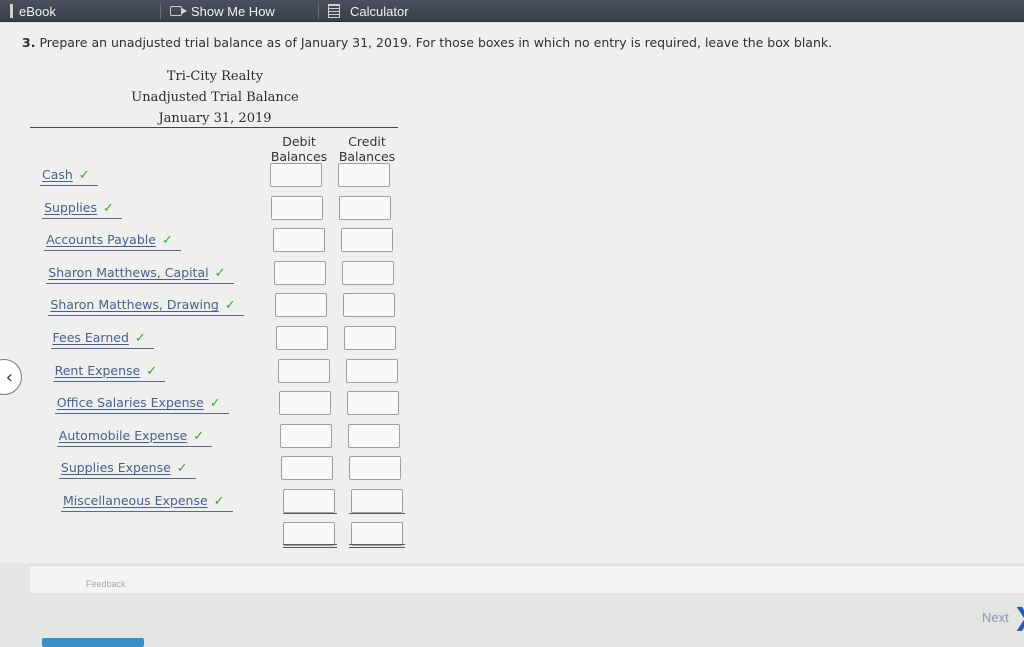 This screenshot has height=647, width=1024. What do you see at coordinates (512, 11) in the screenshot?
I see `top-toolbar: eBook Show Me How Calculator` at bounding box center [512, 11].